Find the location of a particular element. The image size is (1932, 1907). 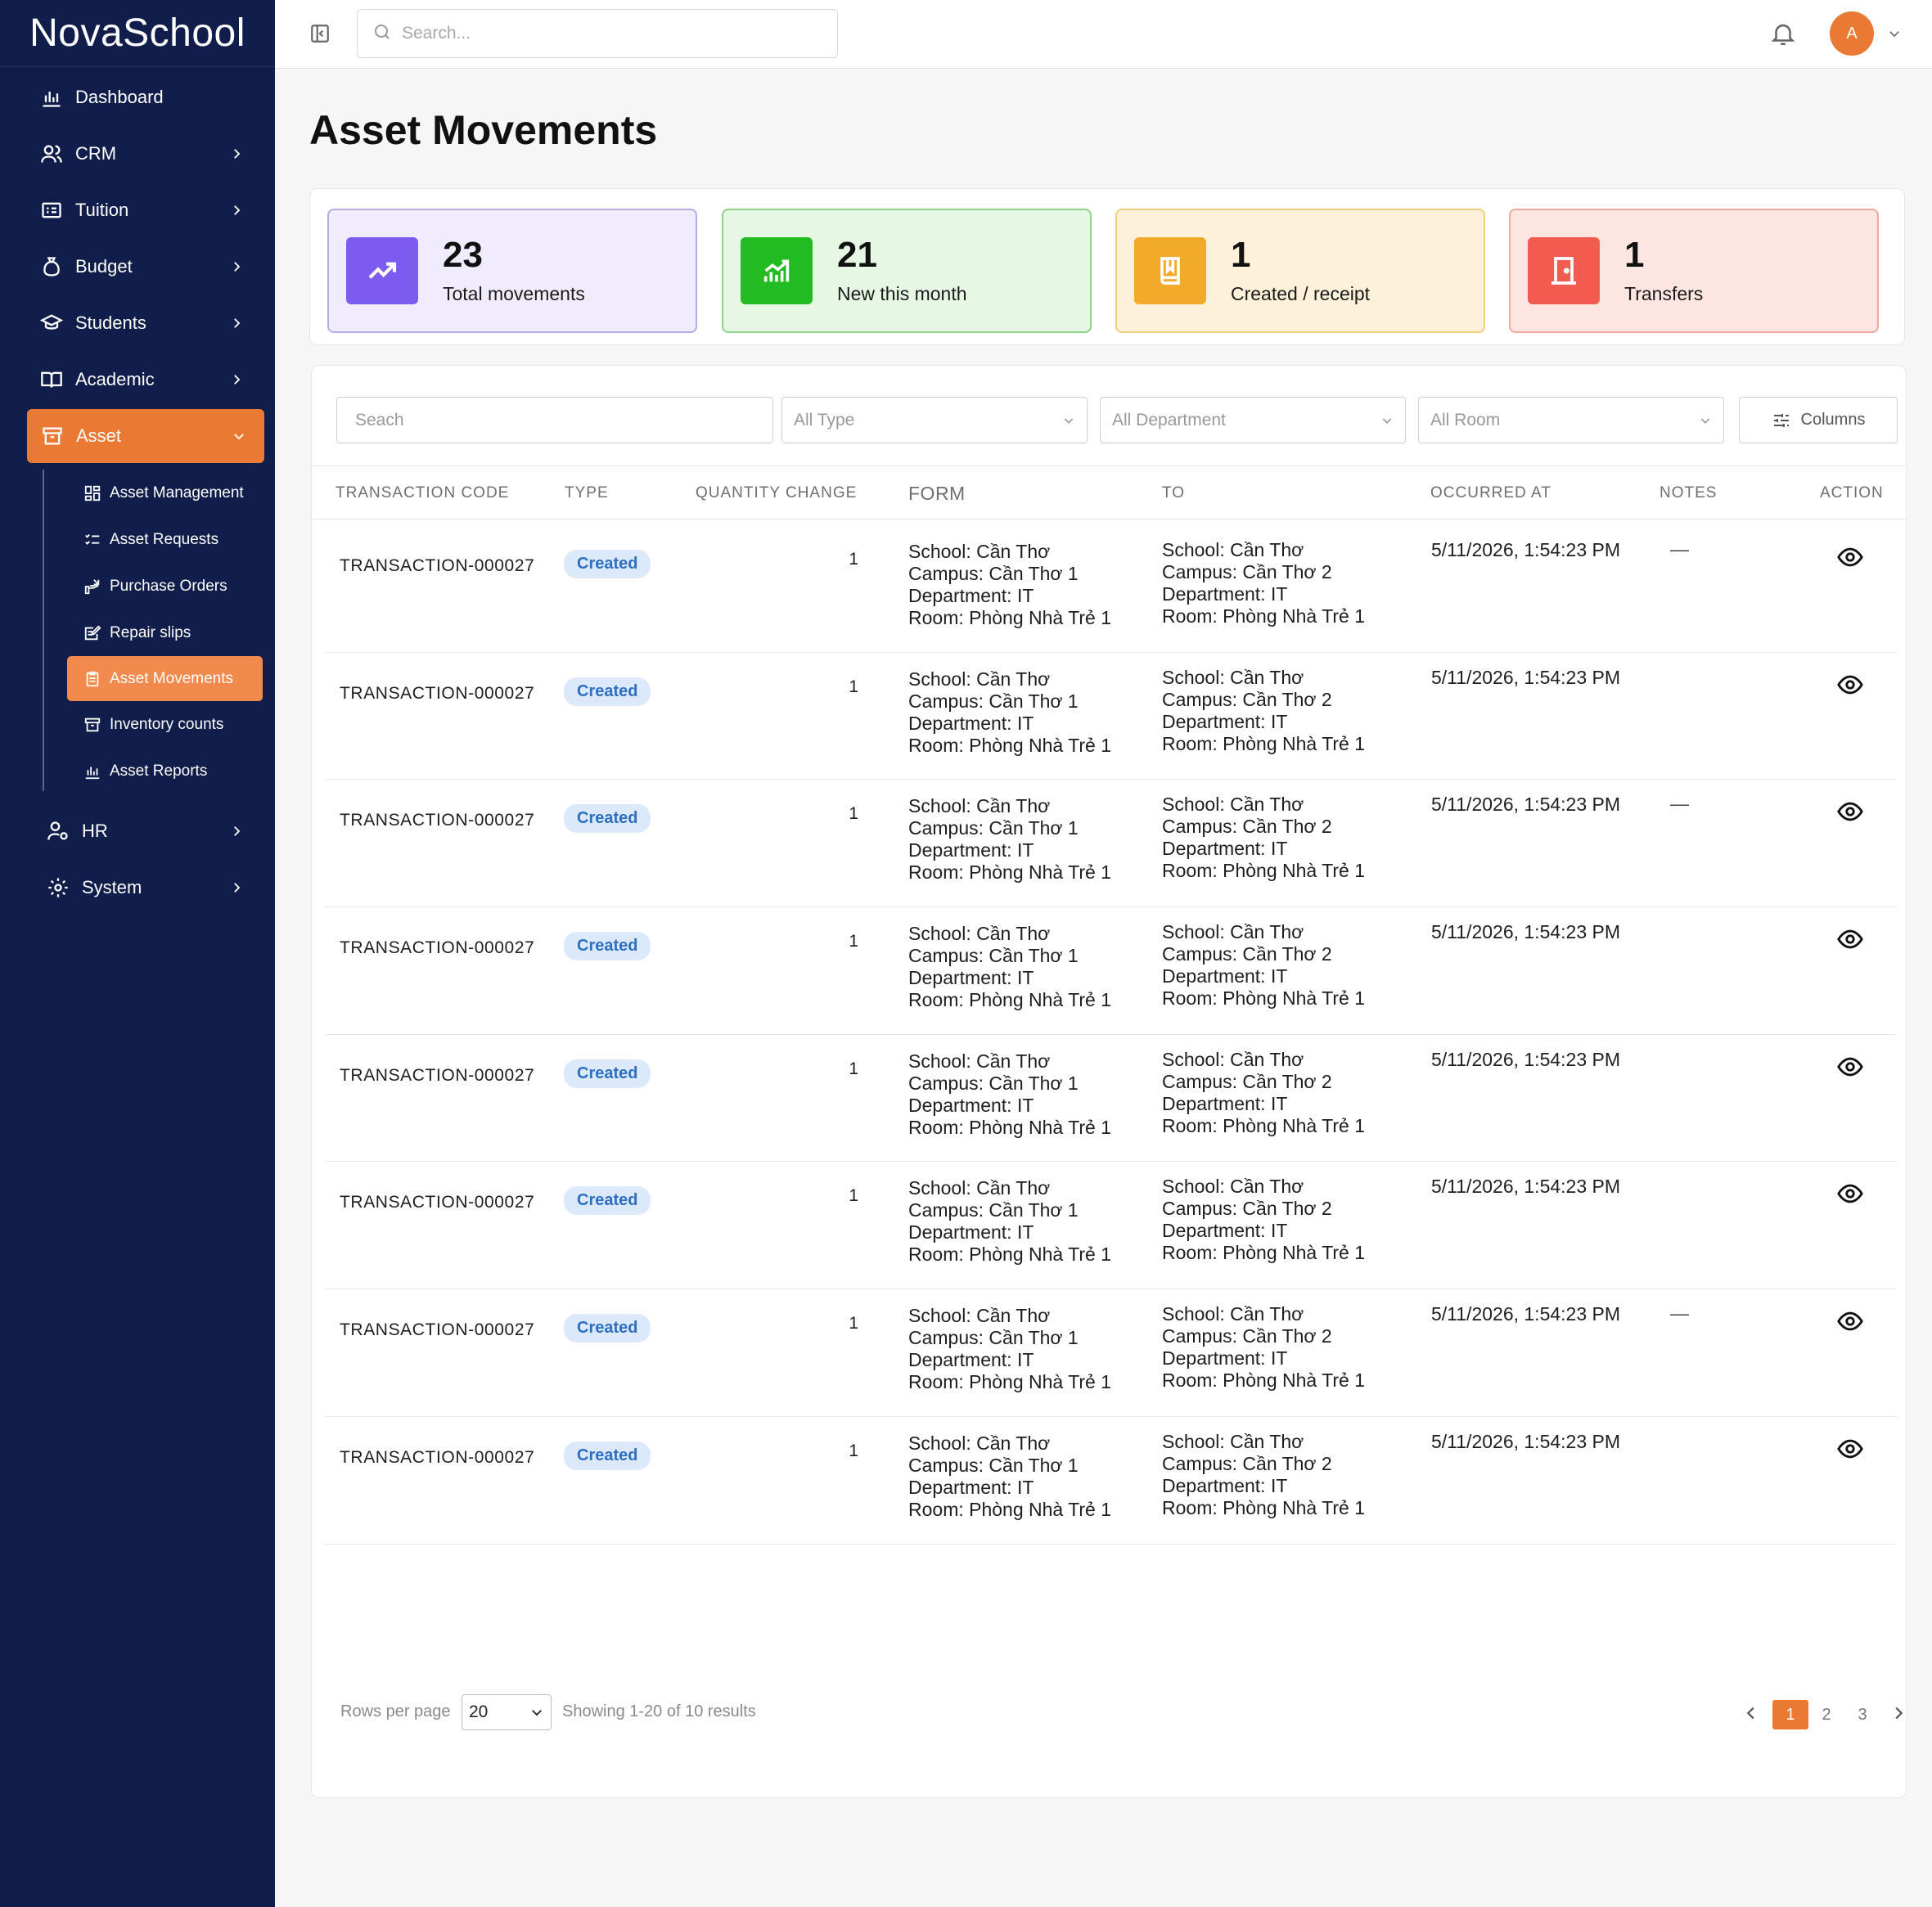

column-header: NOTES is located at coordinates (1688, 493).